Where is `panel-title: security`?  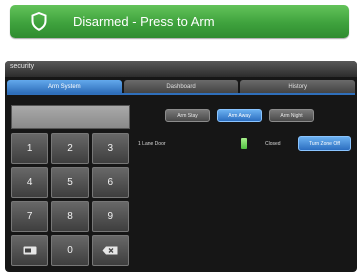 panel-title: security is located at coordinates (22, 66).